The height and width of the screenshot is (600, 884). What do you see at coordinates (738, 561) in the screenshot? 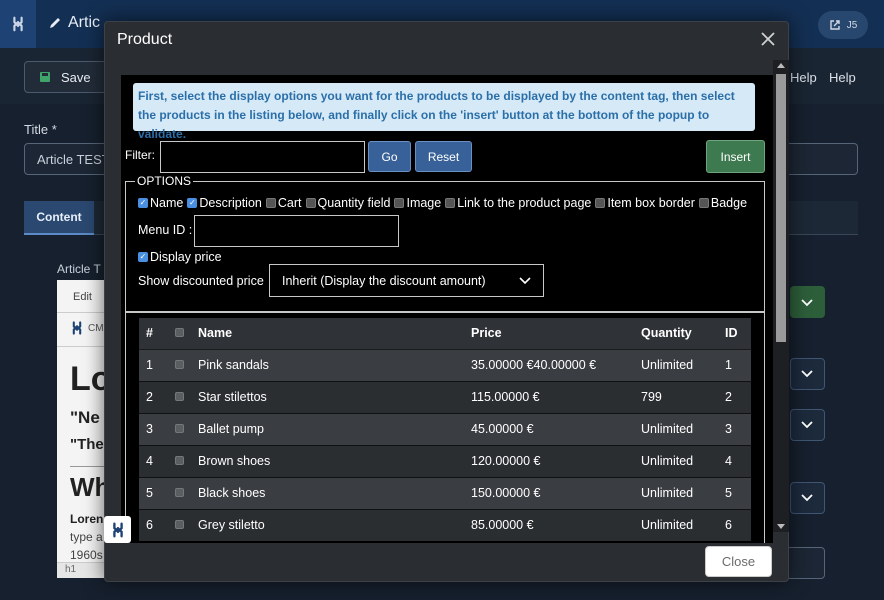
I see `close-button: Close` at bounding box center [738, 561].